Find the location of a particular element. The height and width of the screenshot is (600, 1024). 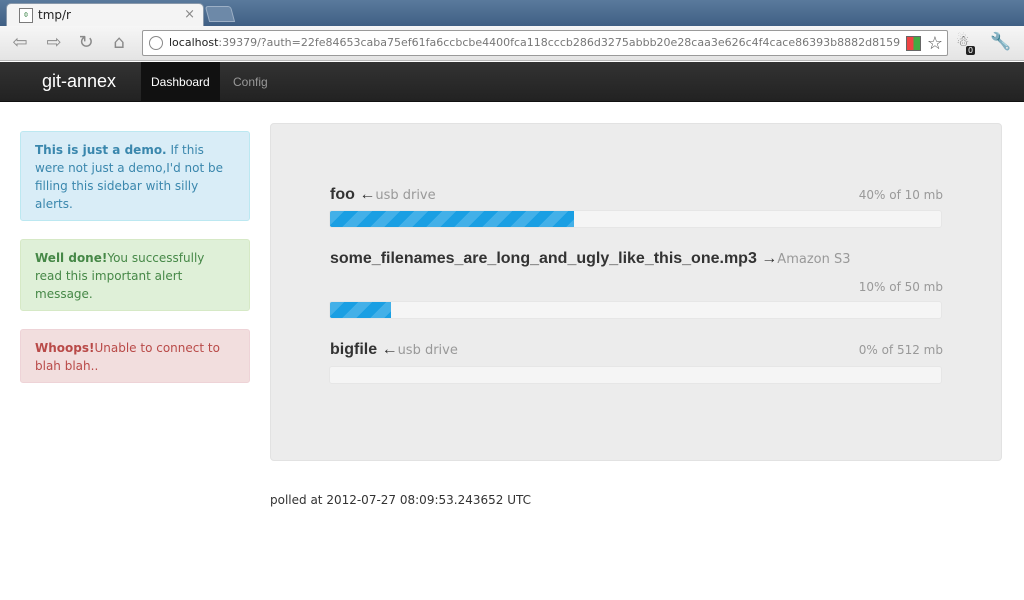

browser-tabstrip: ⌽ tmp/r × is located at coordinates (512, 13).